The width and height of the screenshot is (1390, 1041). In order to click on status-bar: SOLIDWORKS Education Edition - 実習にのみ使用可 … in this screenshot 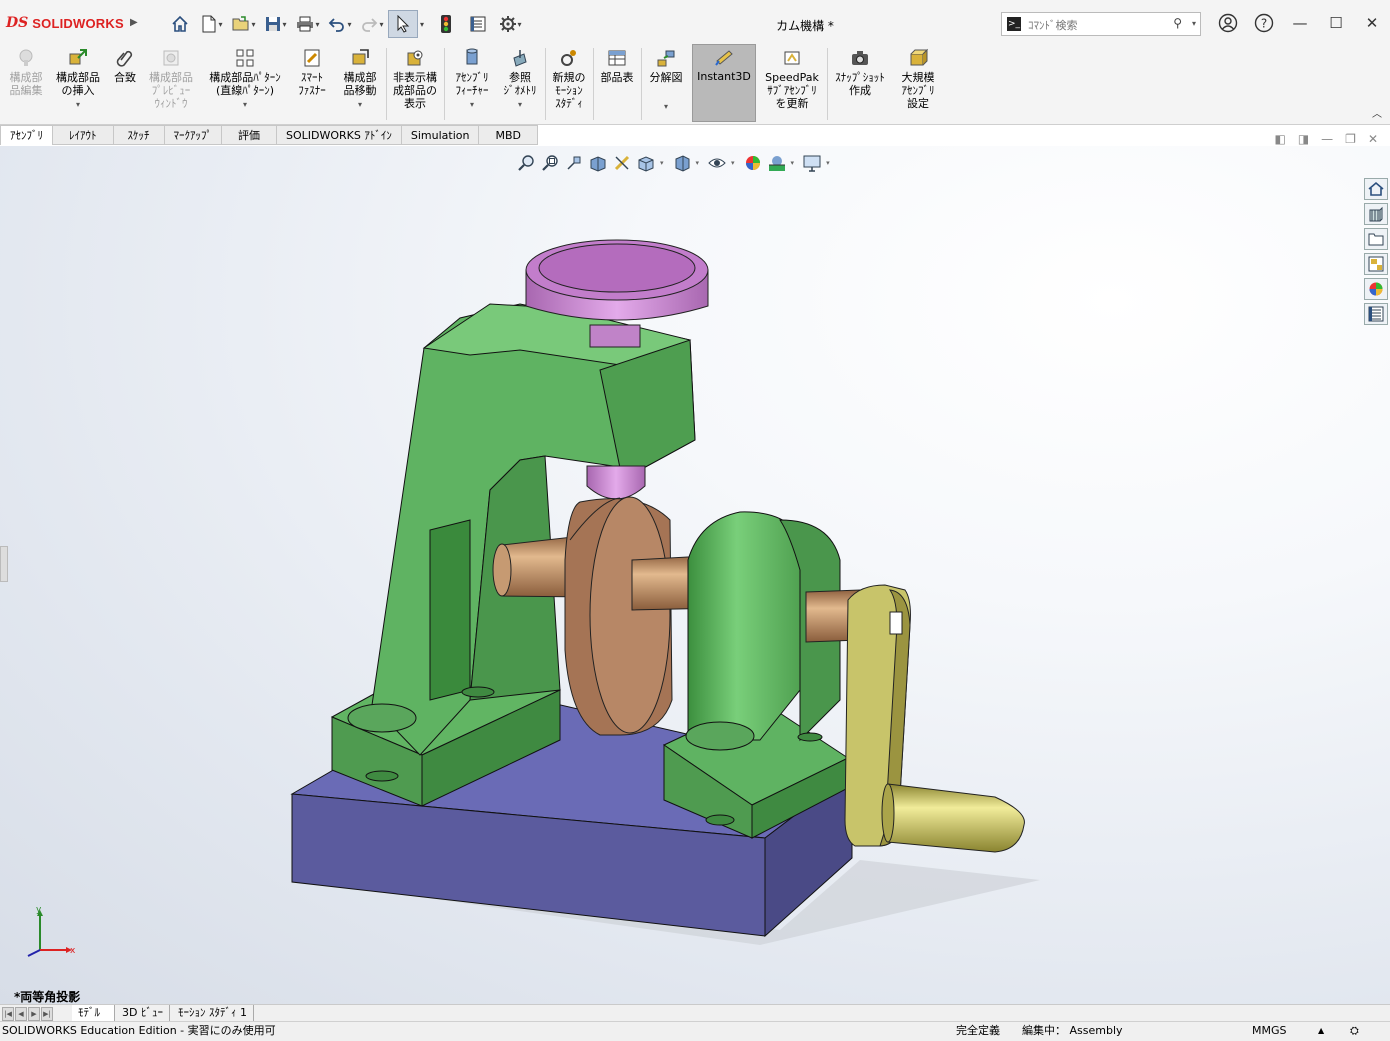, I will do `click(695, 1031)`.